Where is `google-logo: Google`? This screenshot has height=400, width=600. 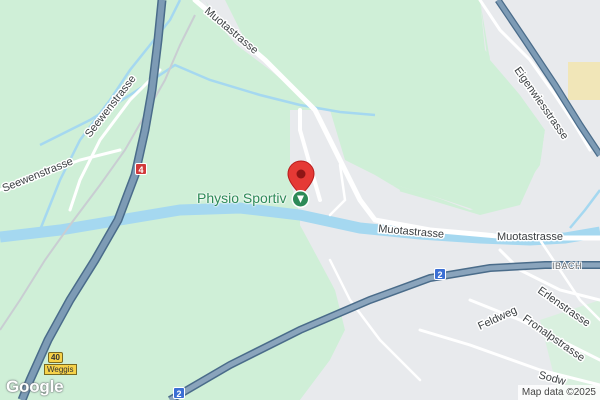
google-logo: Google is located at coordinates (35, 386).